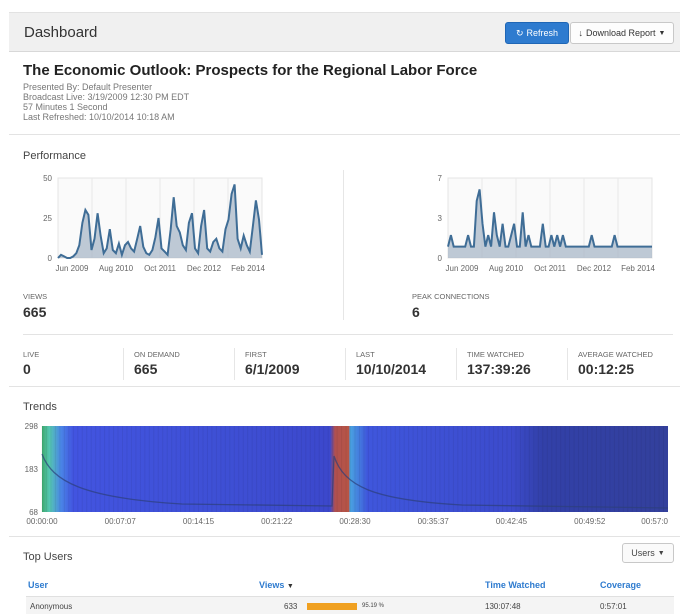  I want to click on users-dropdown-button: Users ▼, so click(648, 553).